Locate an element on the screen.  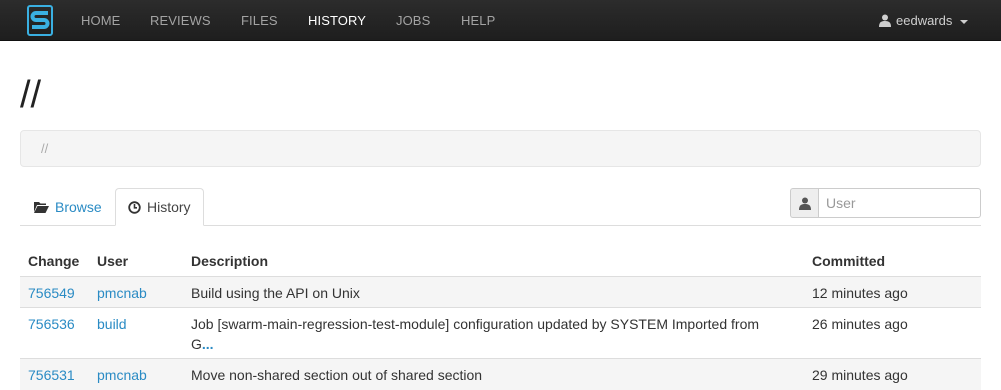
chevron-down-icon is located at coordinates (964, 21).